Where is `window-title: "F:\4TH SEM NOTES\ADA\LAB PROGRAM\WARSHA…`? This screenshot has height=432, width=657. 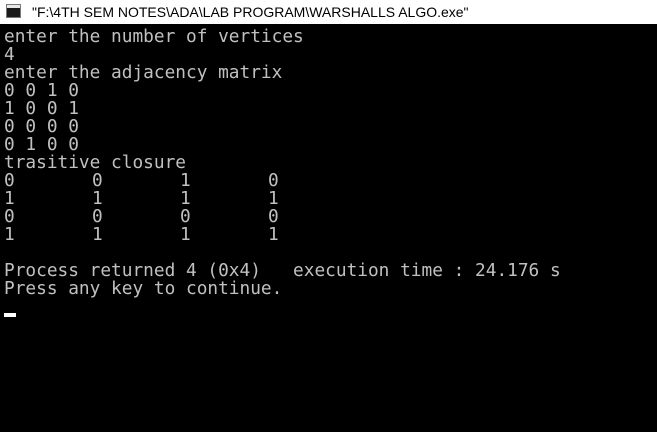 window-title: "F:\4TH SEM NOTES\ADA\LAB PROGRAM\WARSHA… is located at coordinates (250, 12).